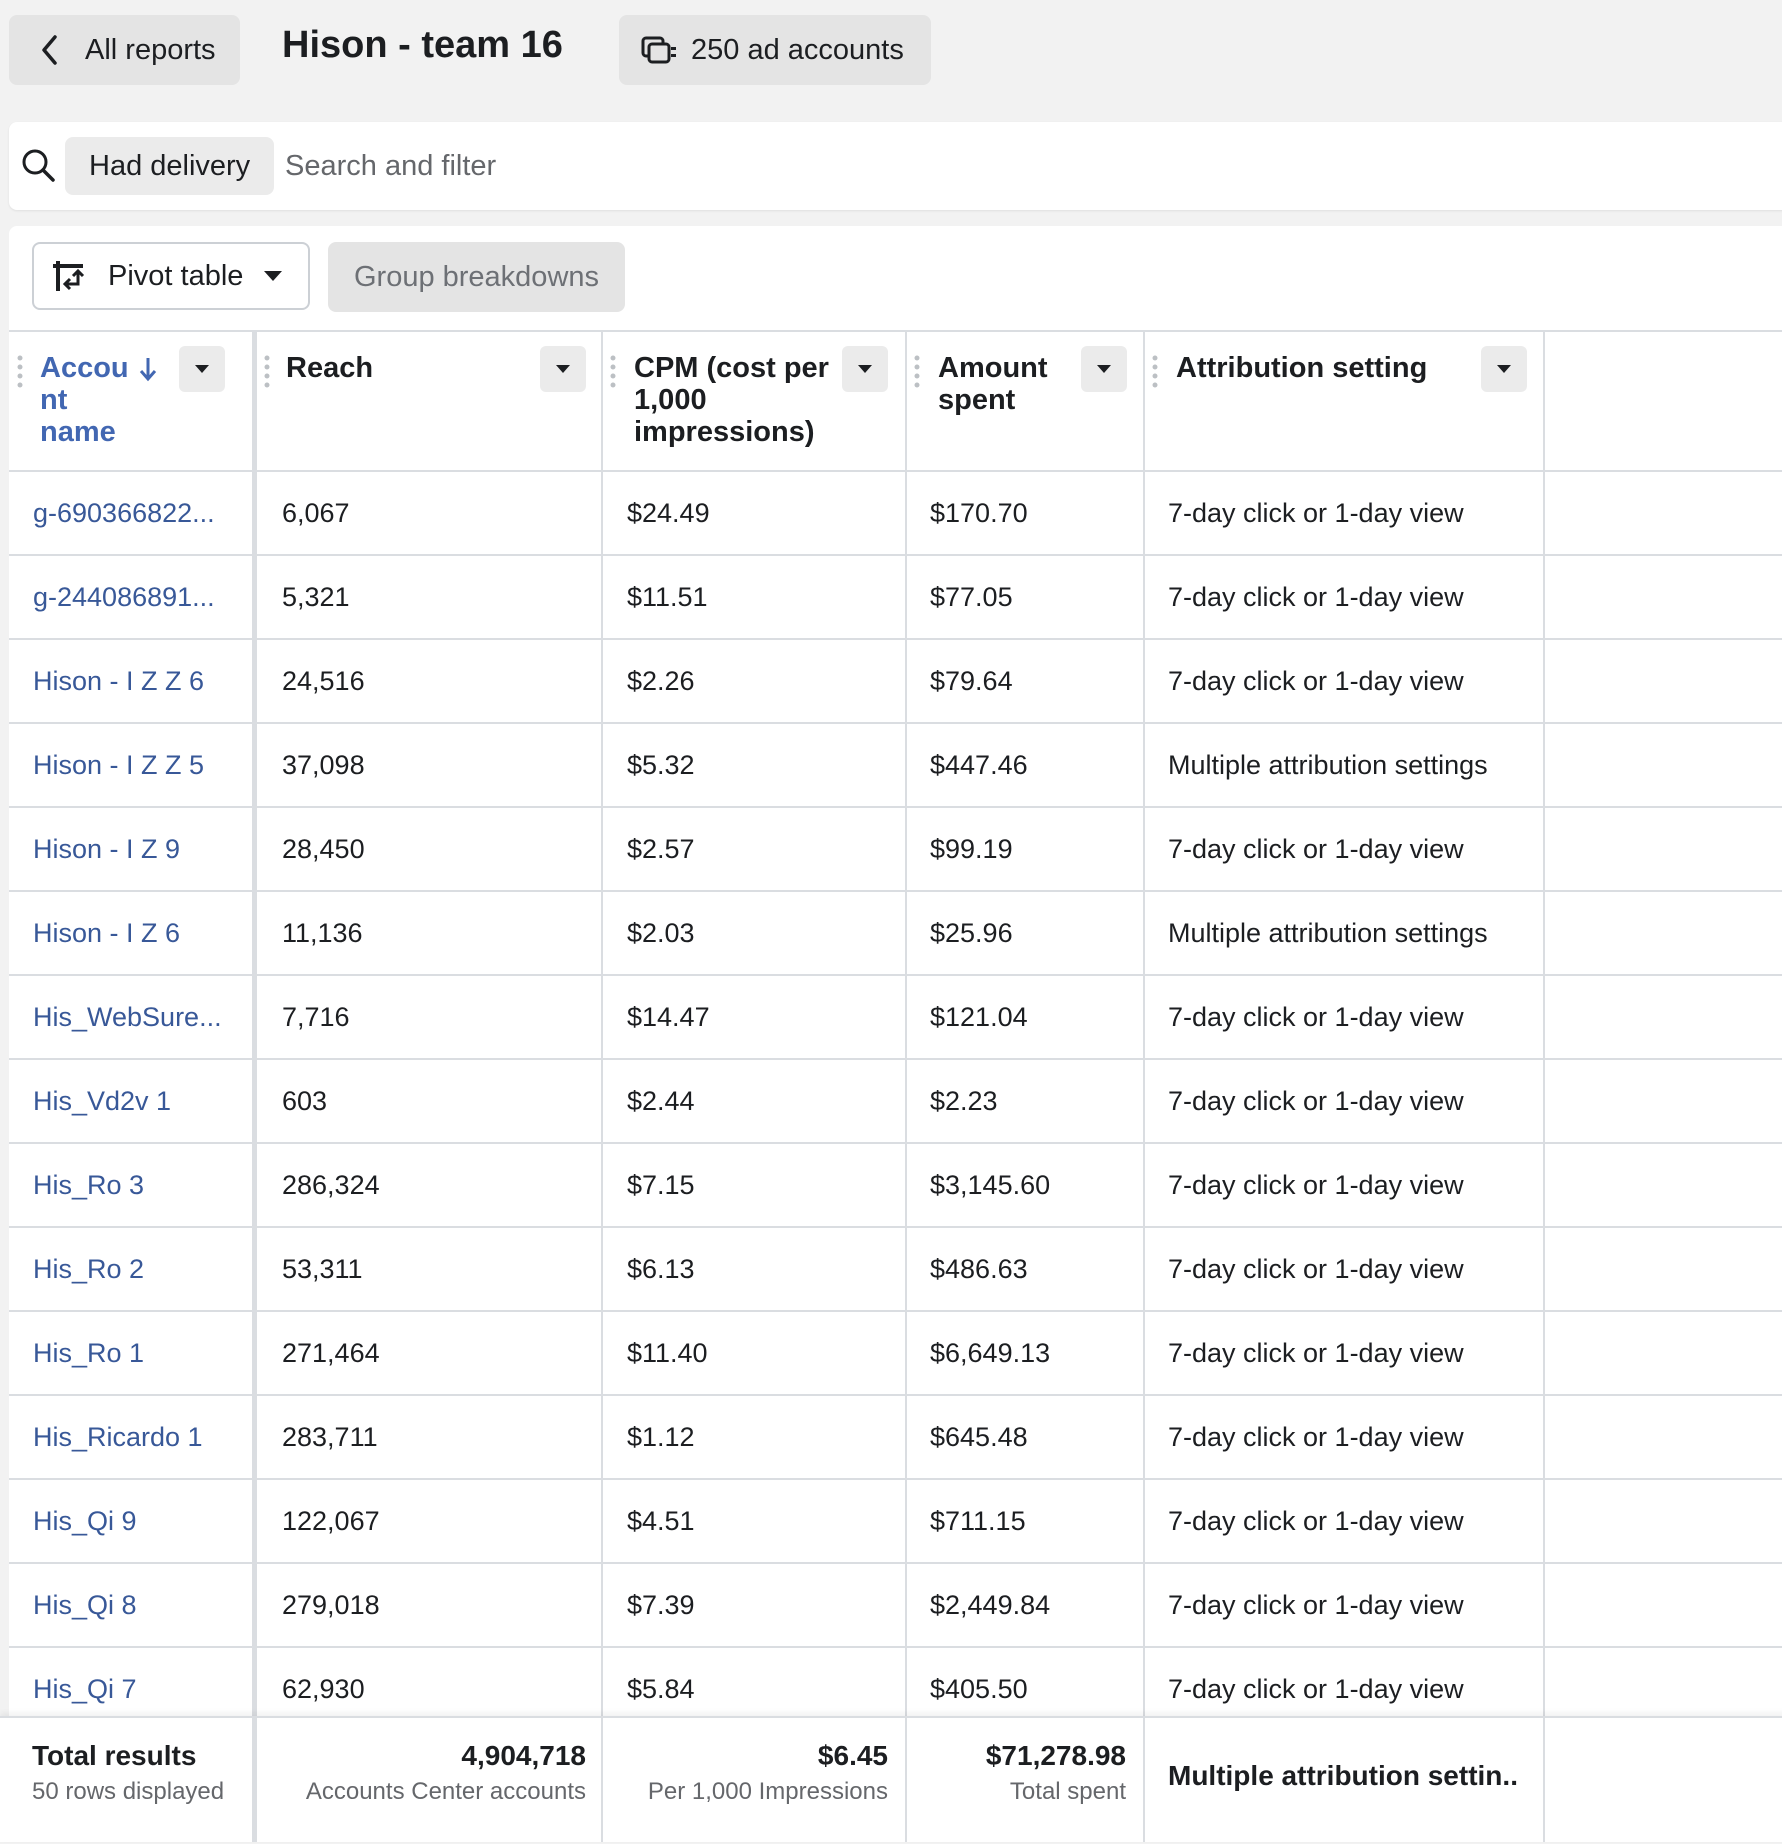  Describe the element at coordinates (852, 1755) in the screenshot. I see `total-cpm-value: $6.45` at that location.